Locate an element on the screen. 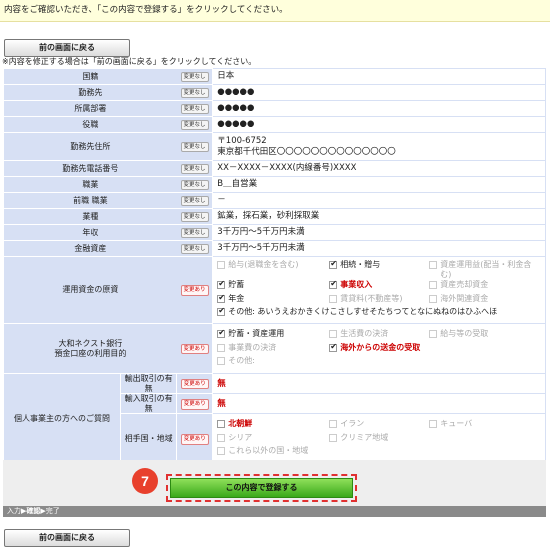  checkbox-option: キューバ is located at coordinates (485, 425).